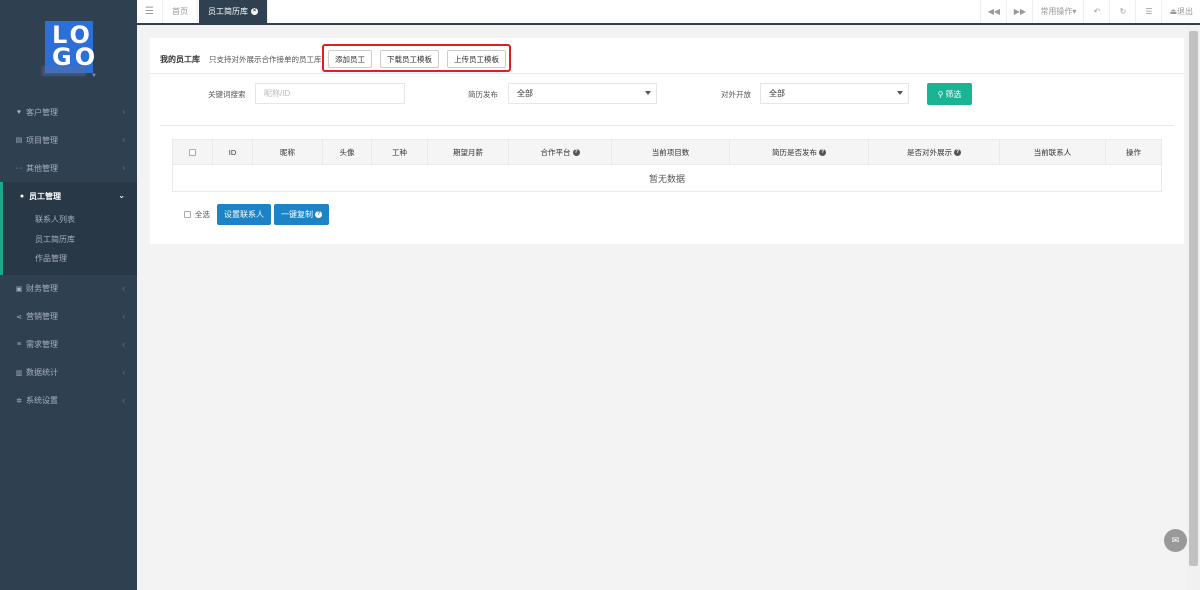  I want to click on column-header-label: 是否对外展示, so click(929, 152).